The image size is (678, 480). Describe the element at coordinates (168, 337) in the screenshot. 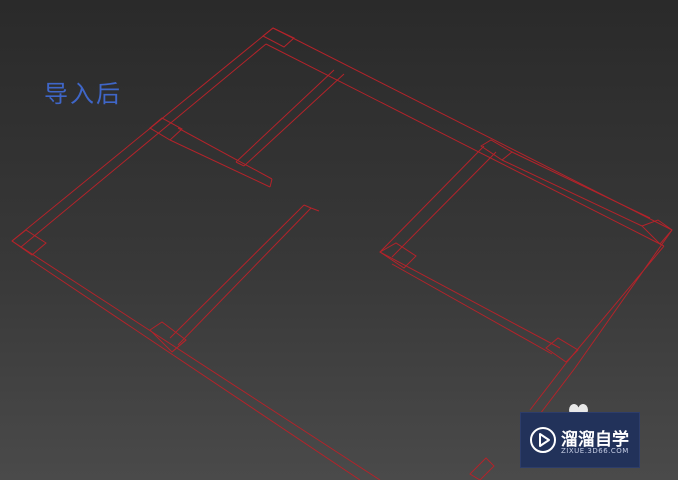

I see `post-lower-left` at that location.